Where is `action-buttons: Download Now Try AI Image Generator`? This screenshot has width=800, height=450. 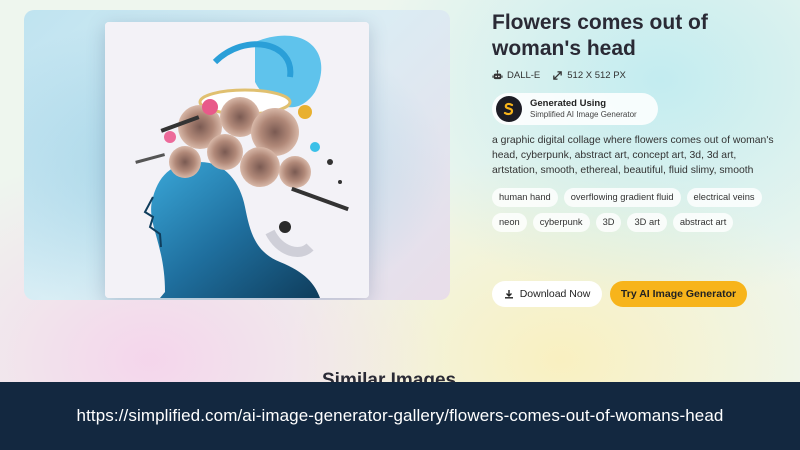
action-buttons: Download Now Try AI Image Generator is located at coordinates (619, 294).